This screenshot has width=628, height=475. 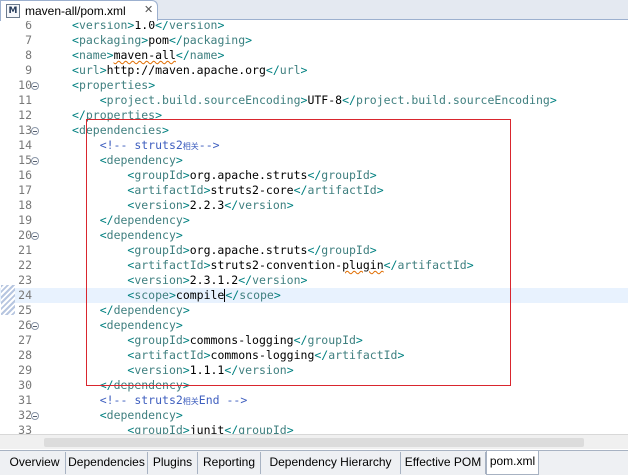 What do you see at coordinates (25, 205) in the screenshot?
I see `line-number: 18` at bounding box center [25, 205].